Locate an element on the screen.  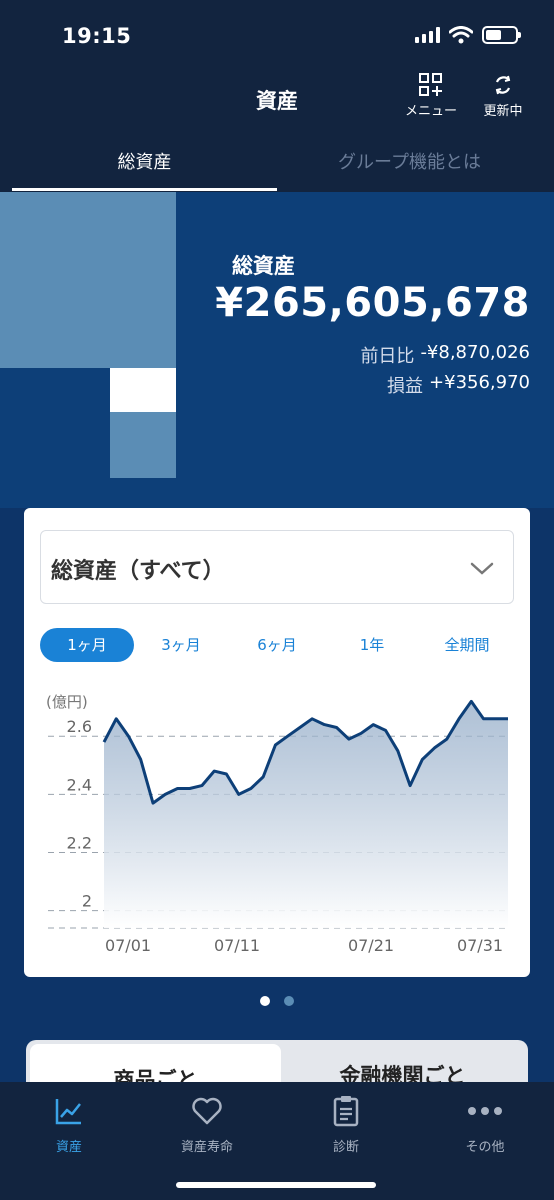
nav-diagnosis: 診断 is located at coordinates (346, 1123).